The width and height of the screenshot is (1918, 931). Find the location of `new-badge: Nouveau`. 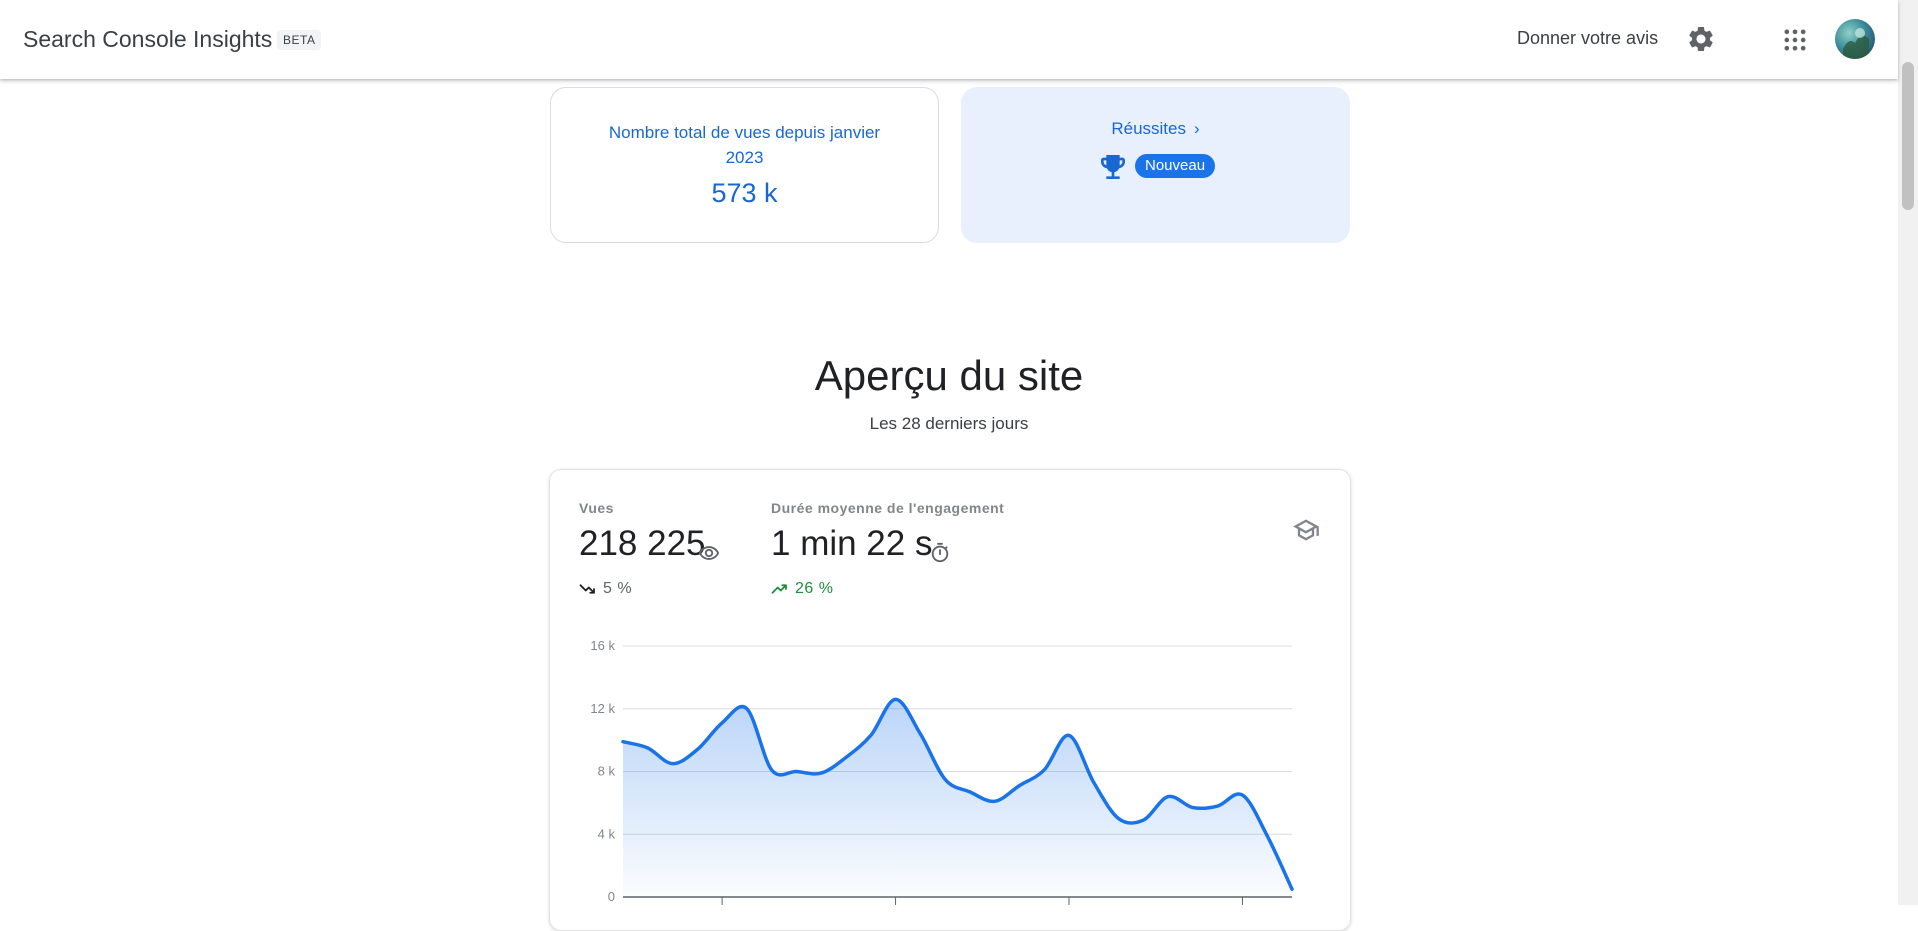

new-badge: Nouveau is located at coordinates (1175, 166).